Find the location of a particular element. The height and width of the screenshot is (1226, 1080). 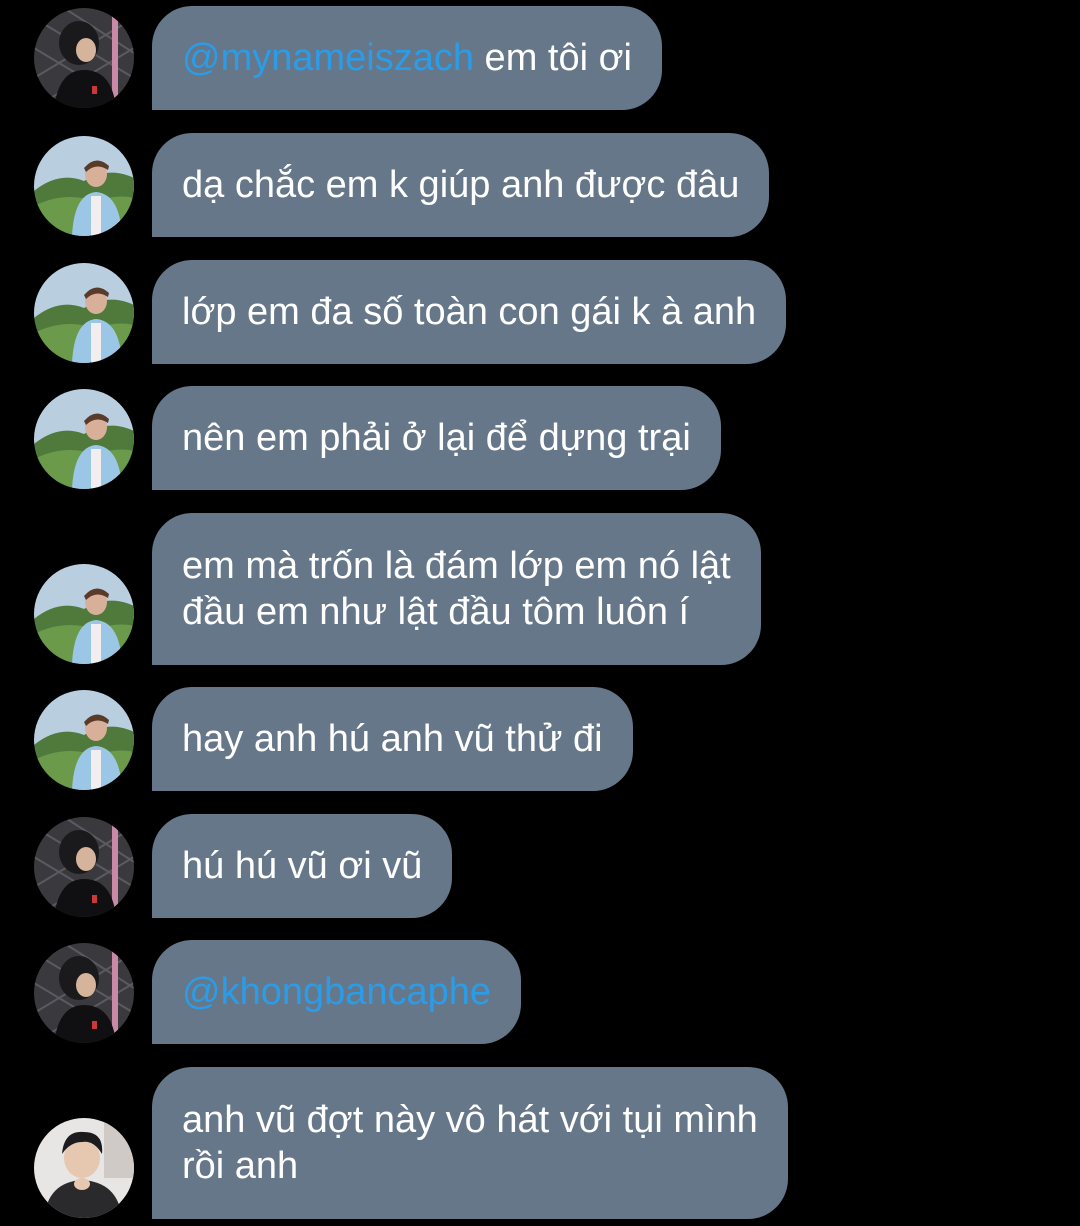

message-bubble: dạ chắc em k giúp anh được đâu is located at coordinates (461, 185).